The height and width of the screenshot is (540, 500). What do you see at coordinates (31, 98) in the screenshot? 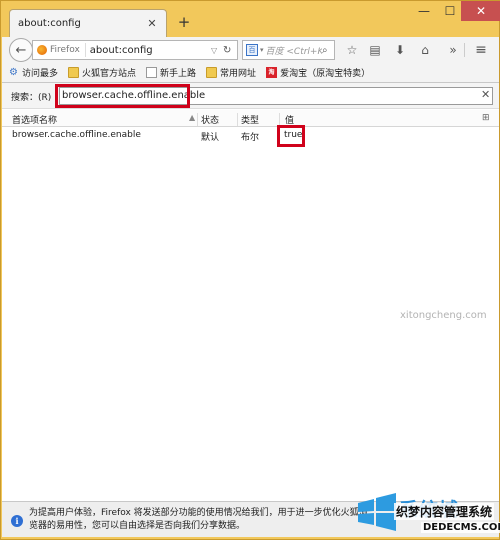
I see `filter-label: 搜索：(R)` at bounding box center [31, 98].